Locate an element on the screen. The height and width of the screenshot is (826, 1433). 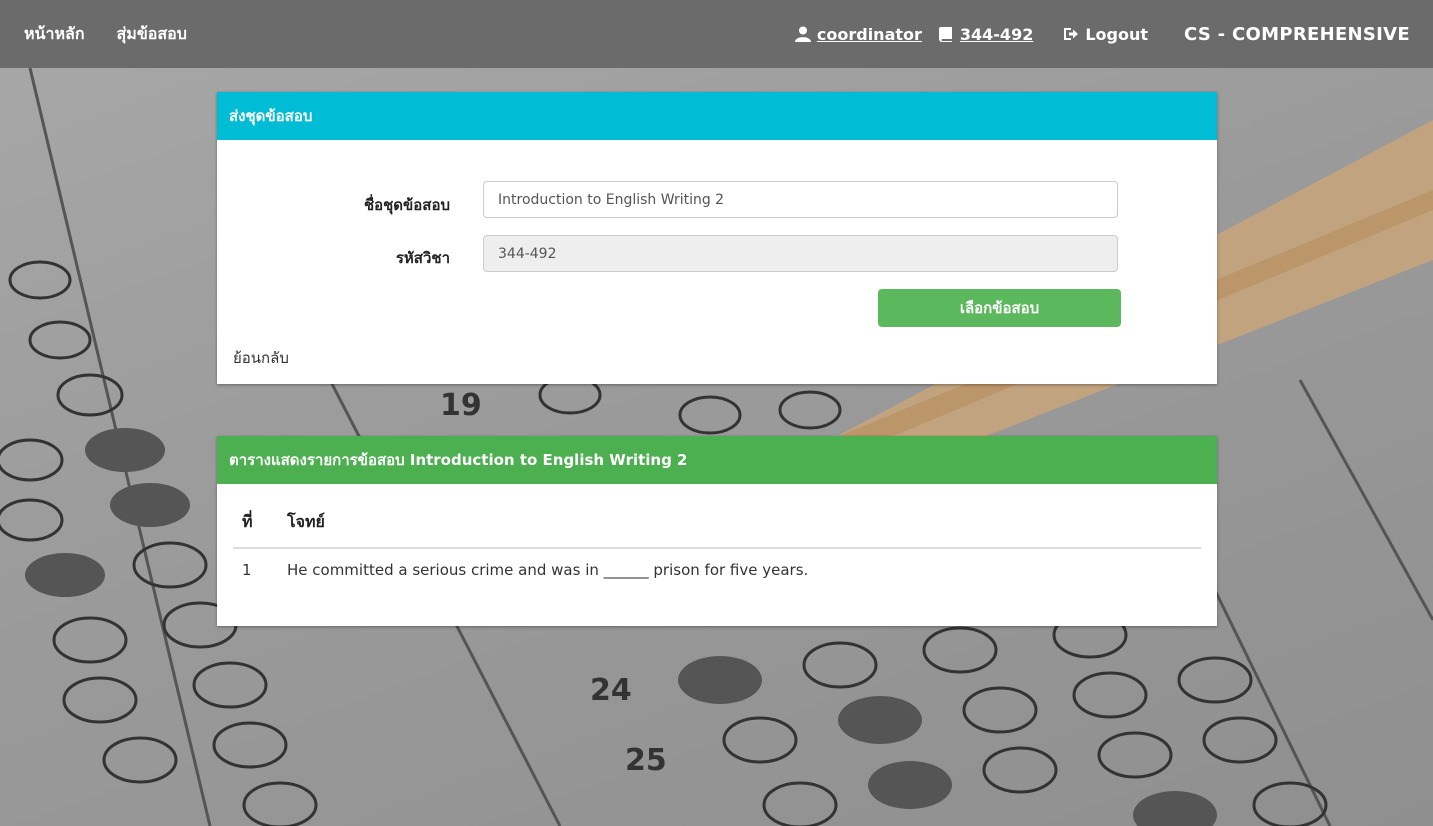
table-header-row: ที่ โจทย์ is located at coordinates (717, 526).